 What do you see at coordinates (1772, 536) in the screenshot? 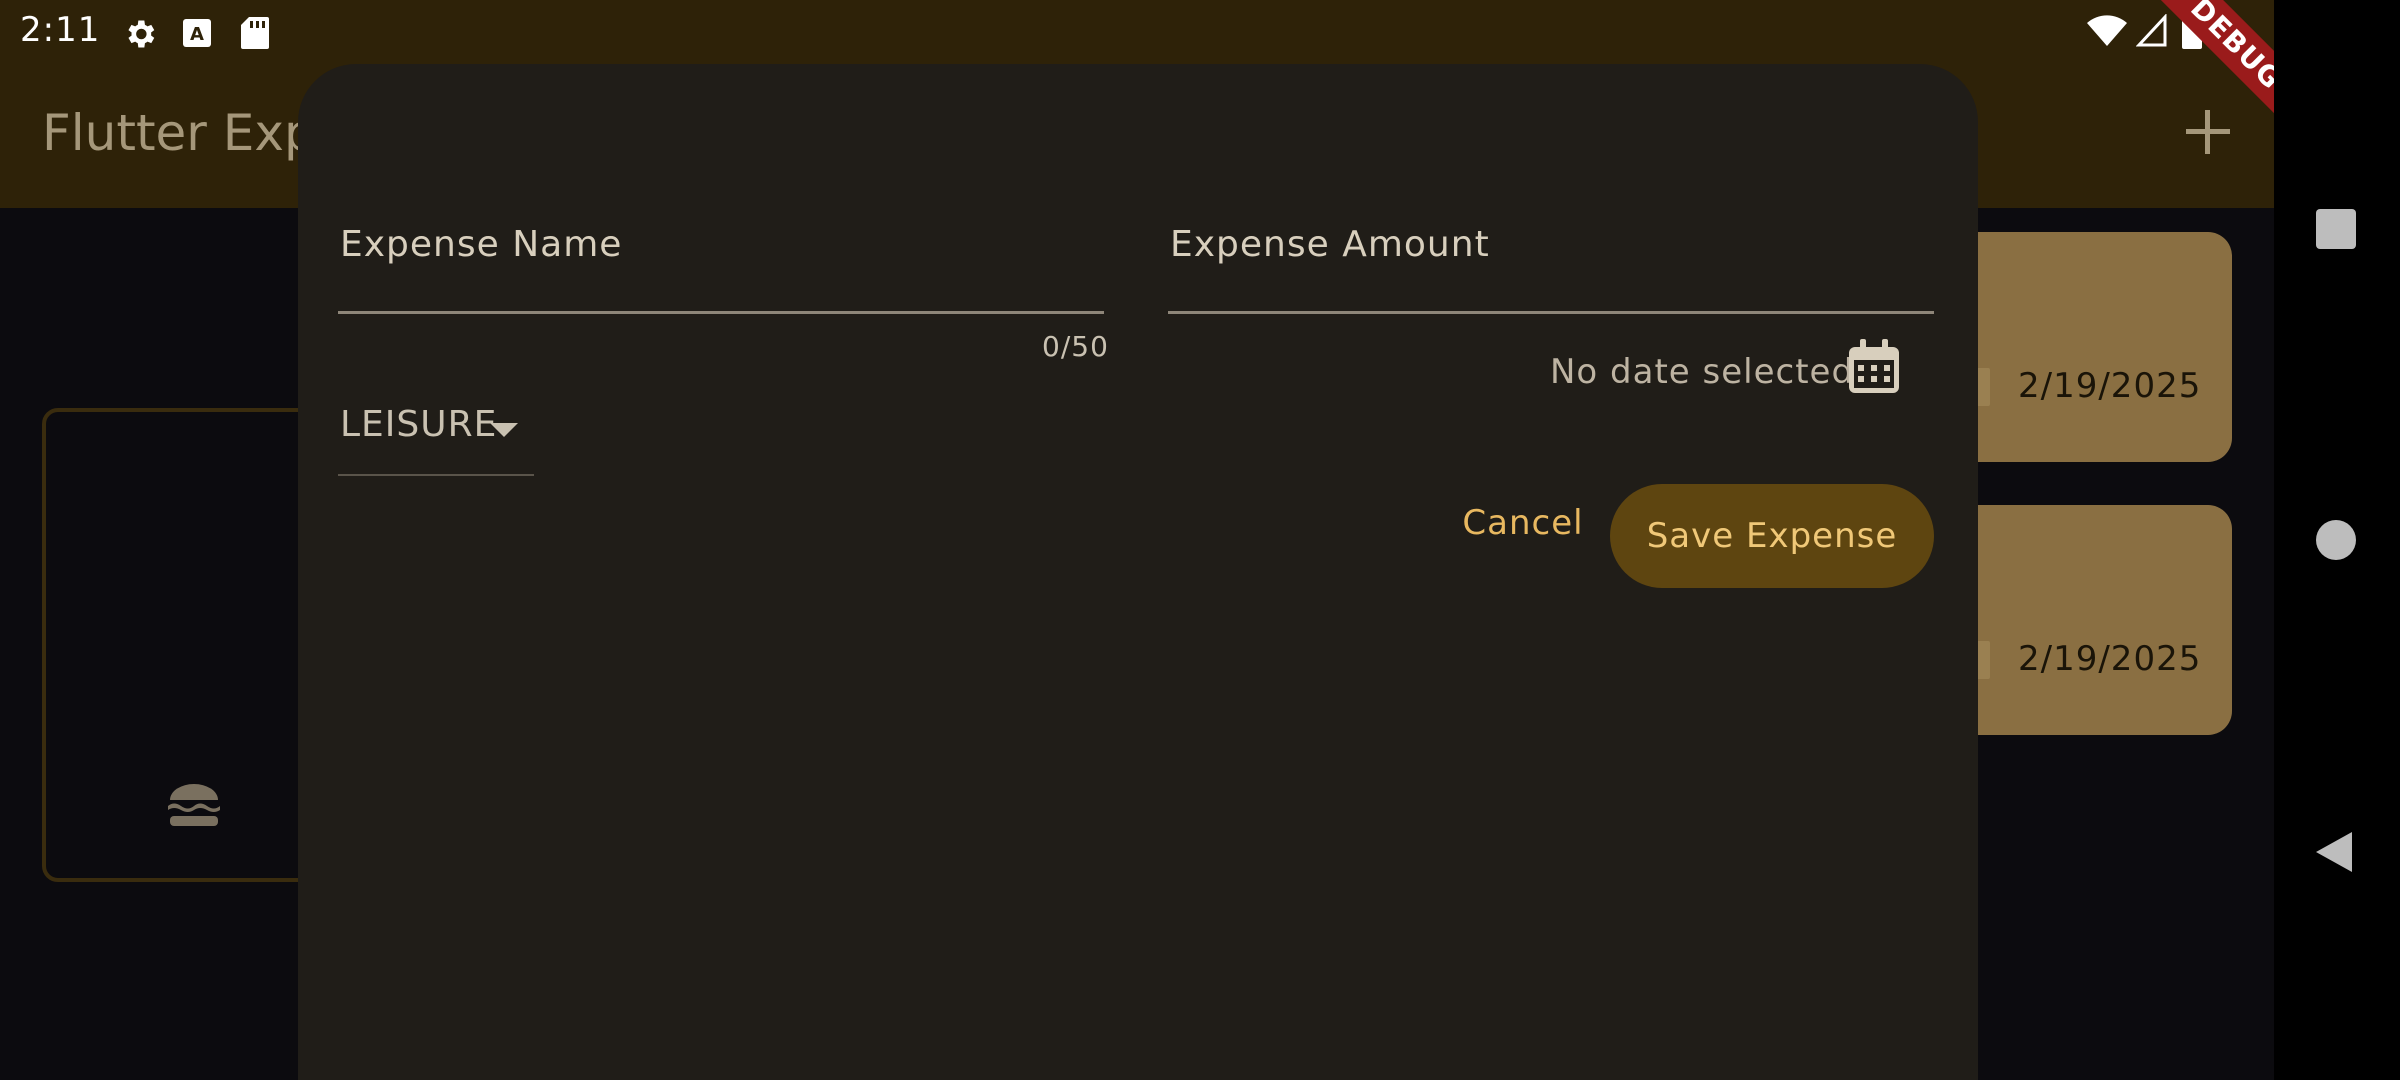
I see `save-expense-button: Save Expense` at bounding box center [1772, 536].